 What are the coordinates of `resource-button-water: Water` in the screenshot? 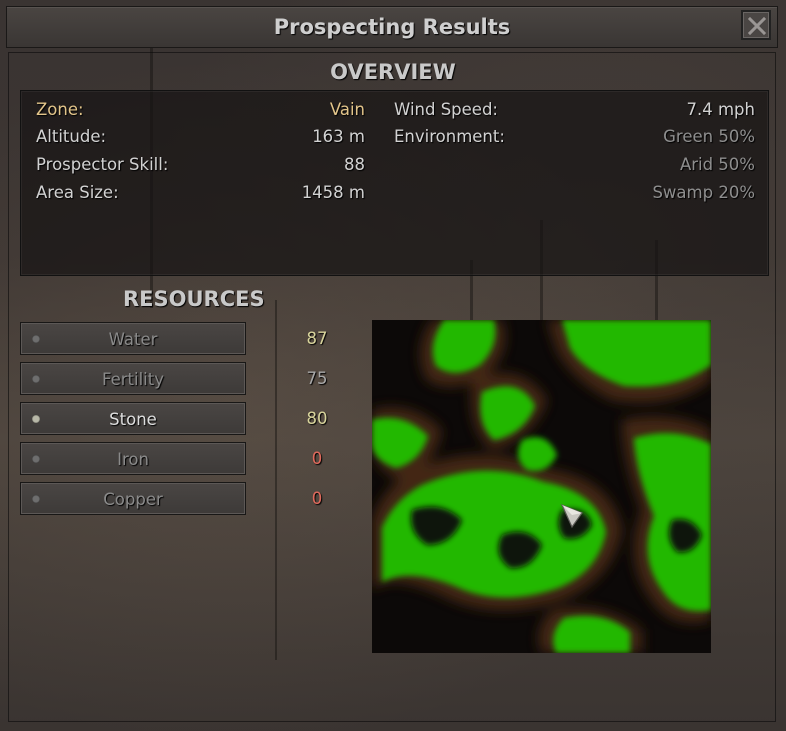 It's located at (133, 338).